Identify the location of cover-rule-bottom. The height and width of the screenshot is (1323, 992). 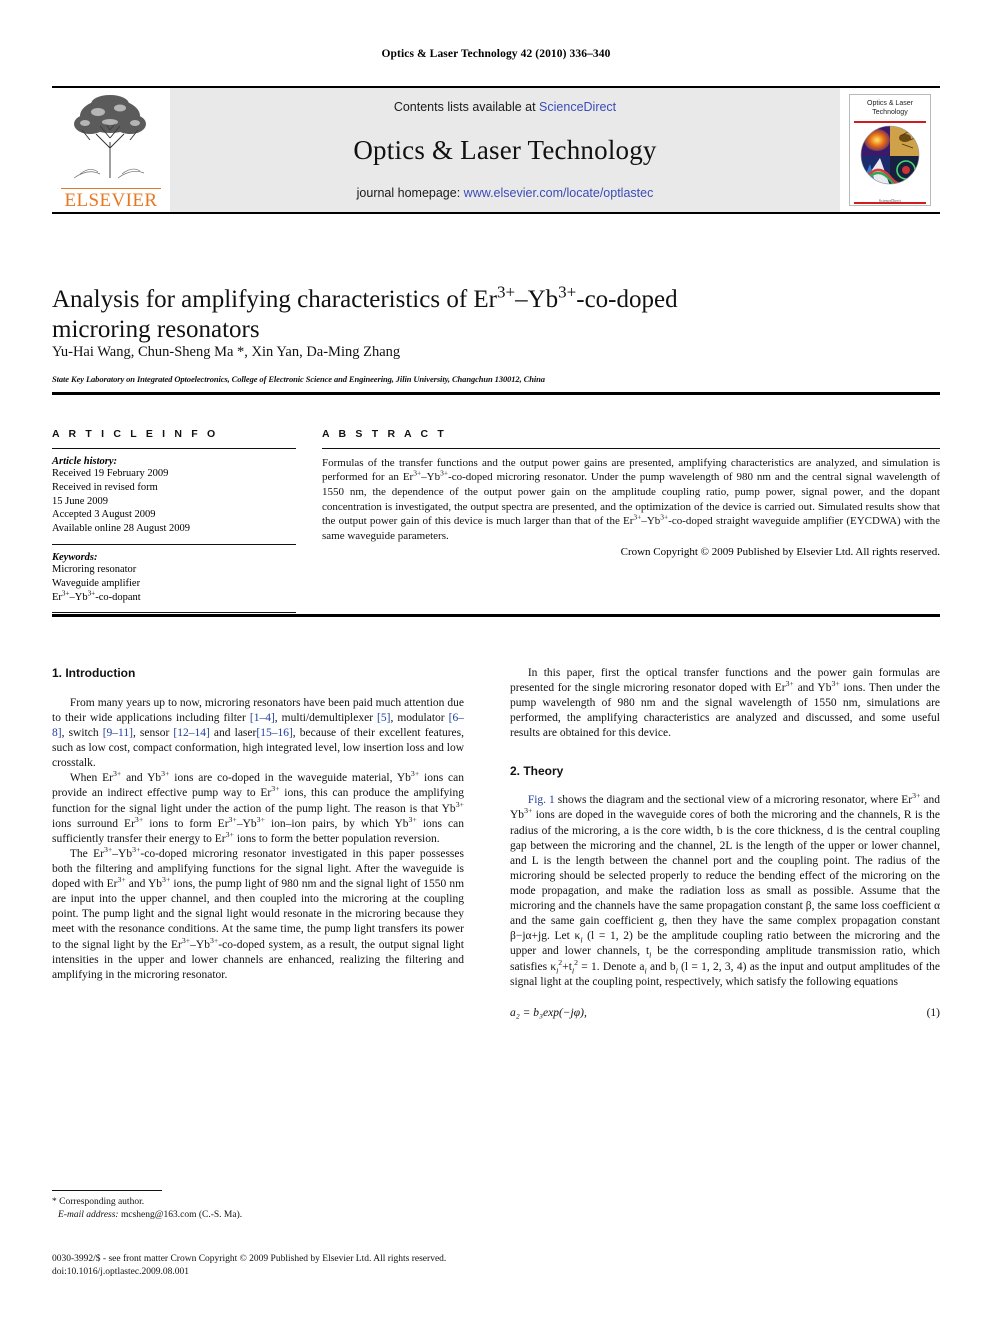
(890, 203).